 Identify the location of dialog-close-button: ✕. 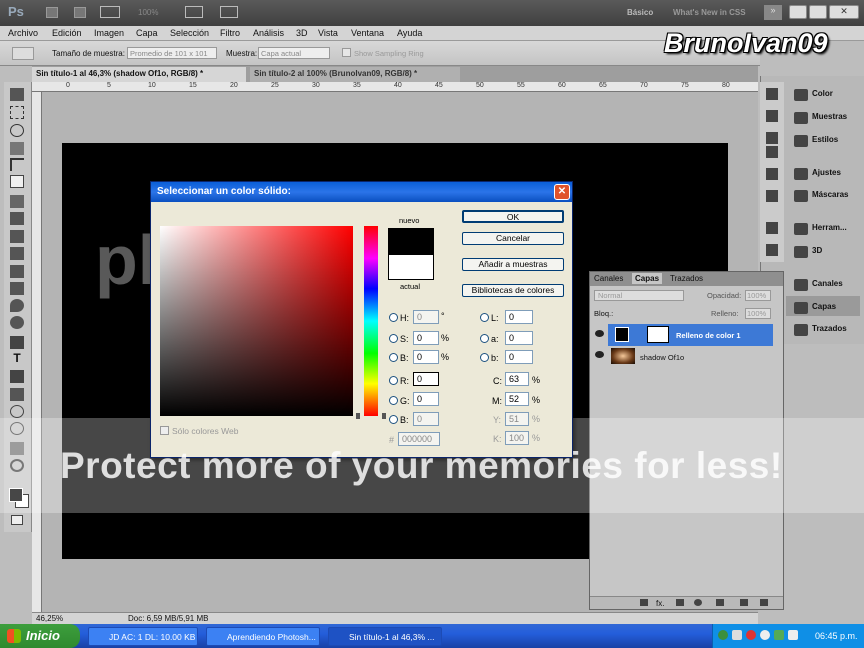
(562, 192).